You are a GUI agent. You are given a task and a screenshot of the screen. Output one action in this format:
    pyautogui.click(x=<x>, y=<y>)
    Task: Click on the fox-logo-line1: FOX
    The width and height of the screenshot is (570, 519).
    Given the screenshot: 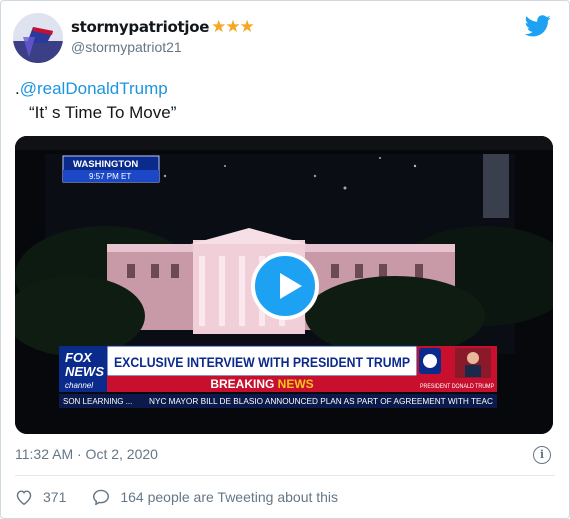 What is the action you would take?
    pyautogui.click(x=79, y=357)
    